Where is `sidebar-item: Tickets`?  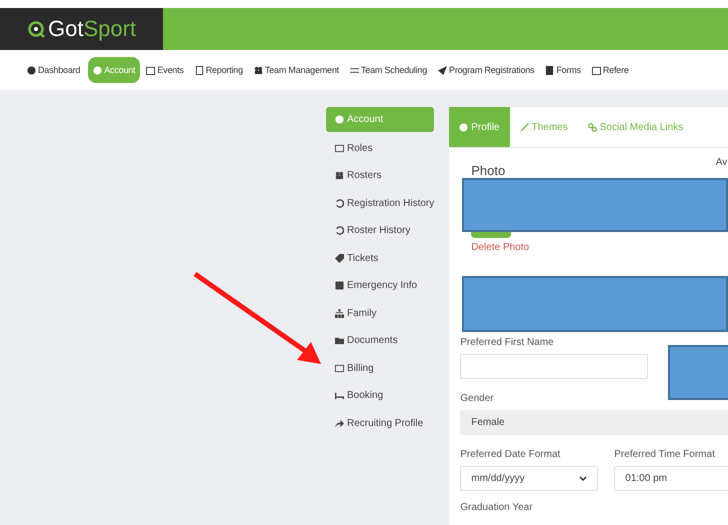
sidebar-item: Tickets is located at coordinates (380, 258).